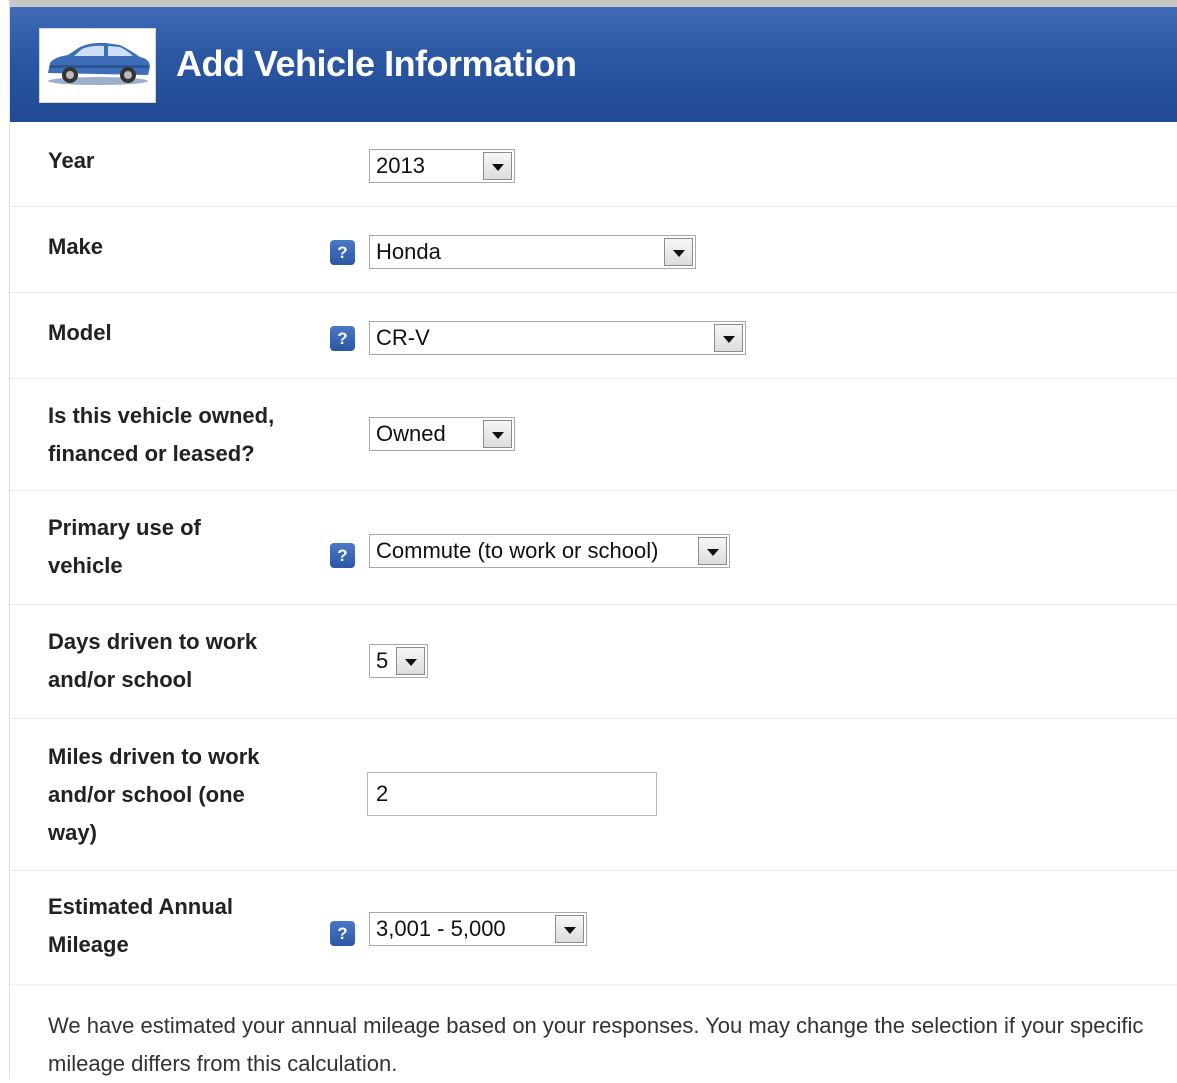 Image resolution: width=1177 pixels, height=1083 pixels. I want to click on ownership-select: Owned, so click(442, 434).